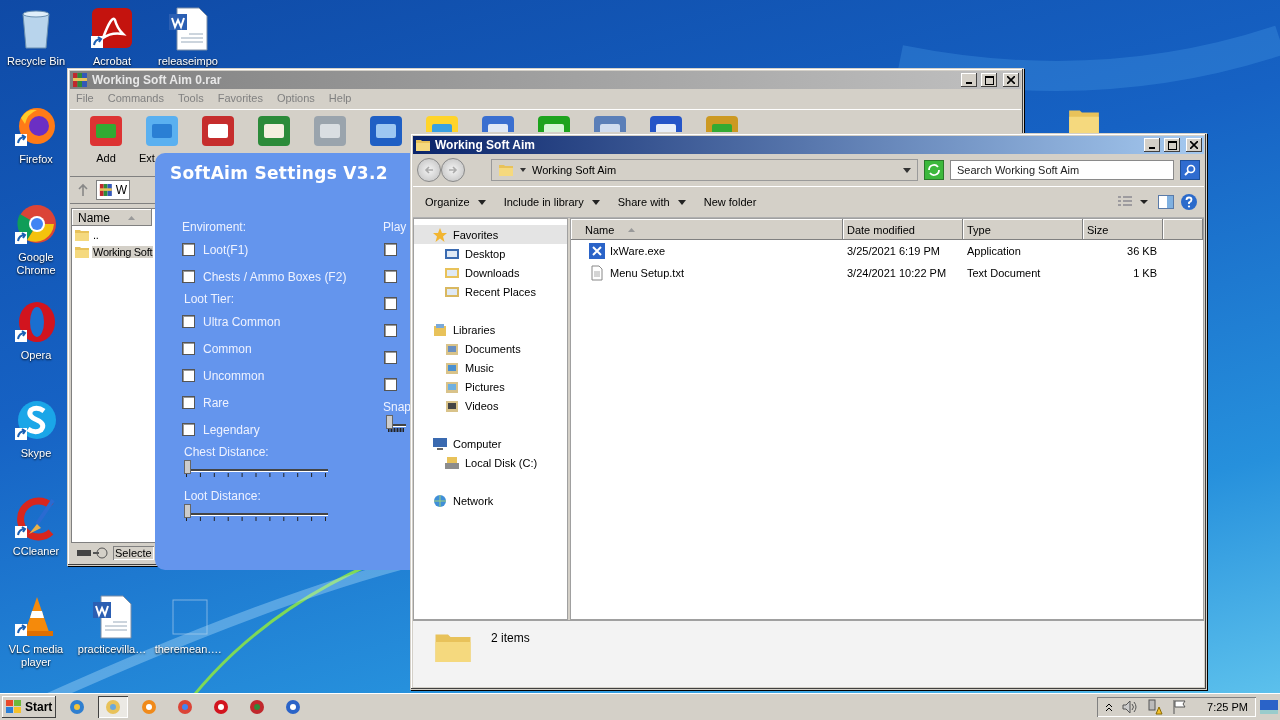 The height and width of the screenshot is (720, 1280). Describe the element at coordinates (452, 462) in the screenshot. I see `drive-icon` at that location.